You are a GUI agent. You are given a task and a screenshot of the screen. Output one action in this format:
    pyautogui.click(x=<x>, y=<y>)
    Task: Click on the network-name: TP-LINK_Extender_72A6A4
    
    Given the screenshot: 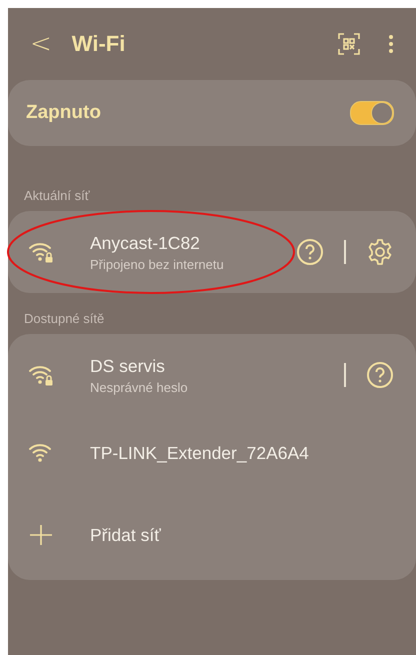 What is the action you would take?
    pyautogui.click(x=200, y=453)
    